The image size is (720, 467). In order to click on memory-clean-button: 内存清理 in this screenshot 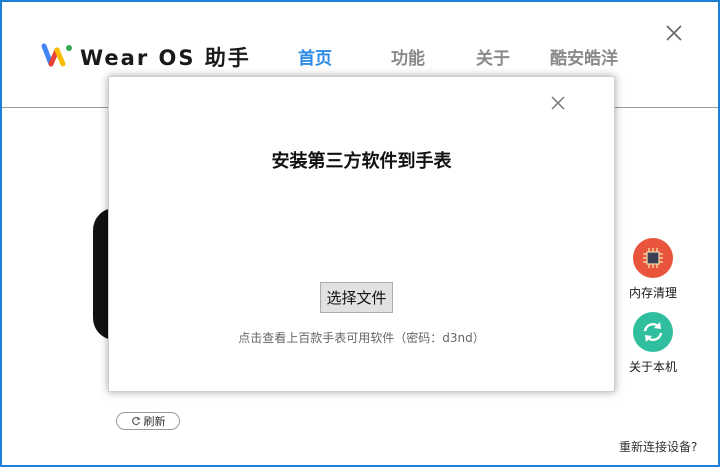, I will do `click(653, 269)`.